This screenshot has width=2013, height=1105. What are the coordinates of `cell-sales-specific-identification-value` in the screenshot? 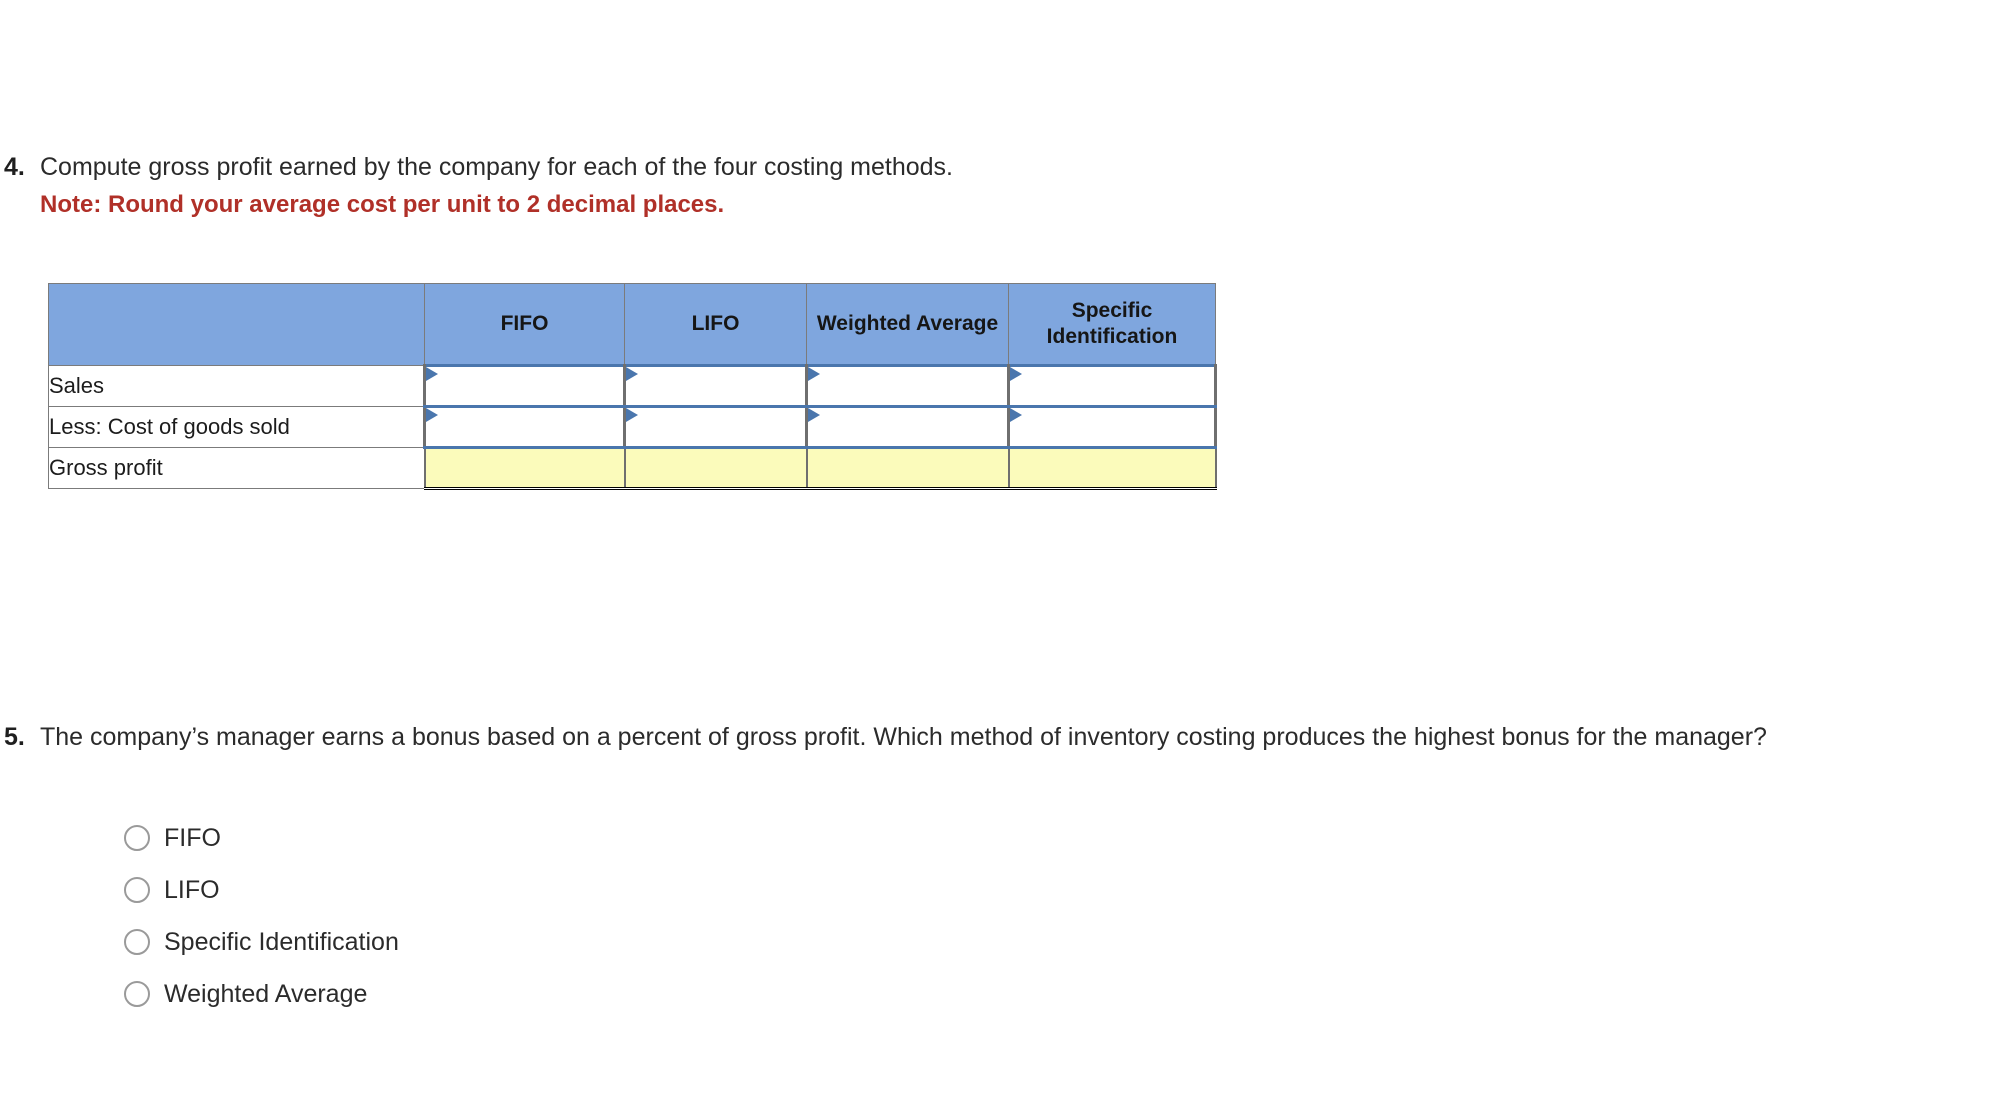 It's located at (1118, 386).